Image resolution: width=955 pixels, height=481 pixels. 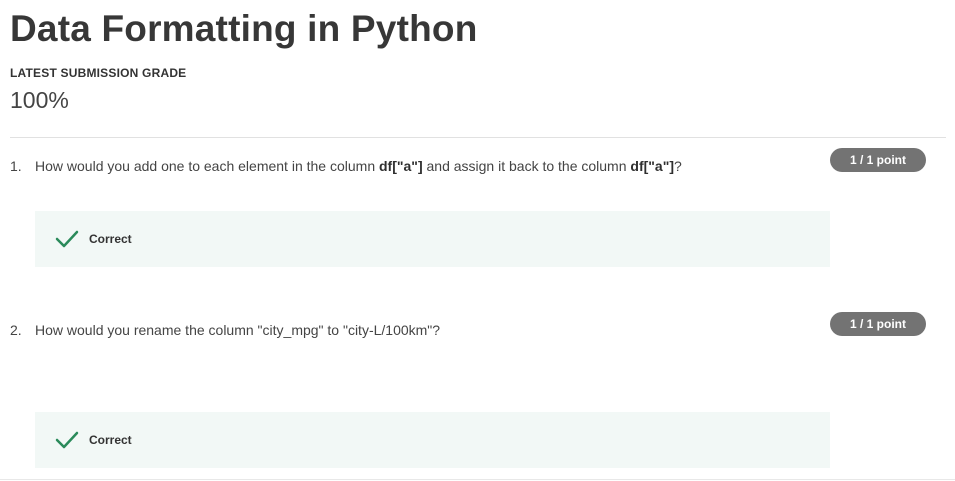 I want to click on grade-value: 100%, so click(x=39, y=100).